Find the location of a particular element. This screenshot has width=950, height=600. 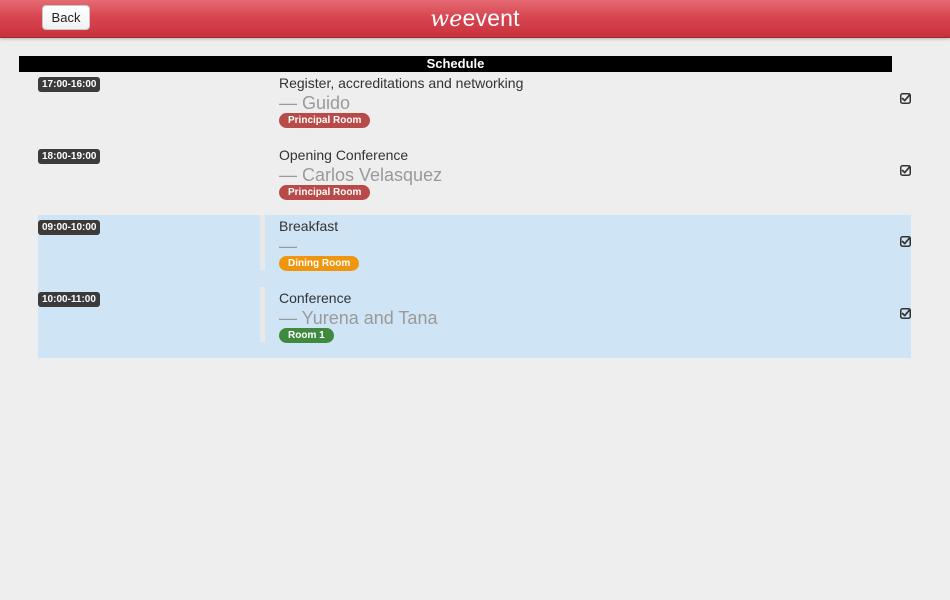

session-title: Conference is located at coordinates (315, 297).